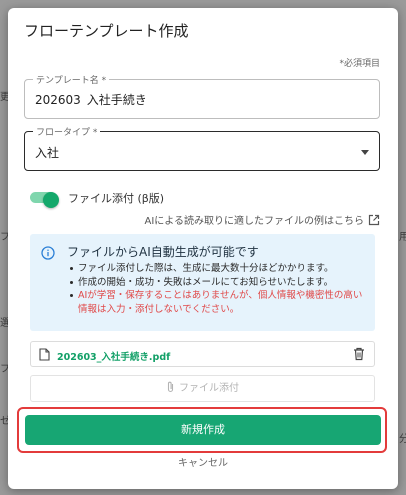  I want to click on template-name-label: テンプレート名 *, so click(71, 79).